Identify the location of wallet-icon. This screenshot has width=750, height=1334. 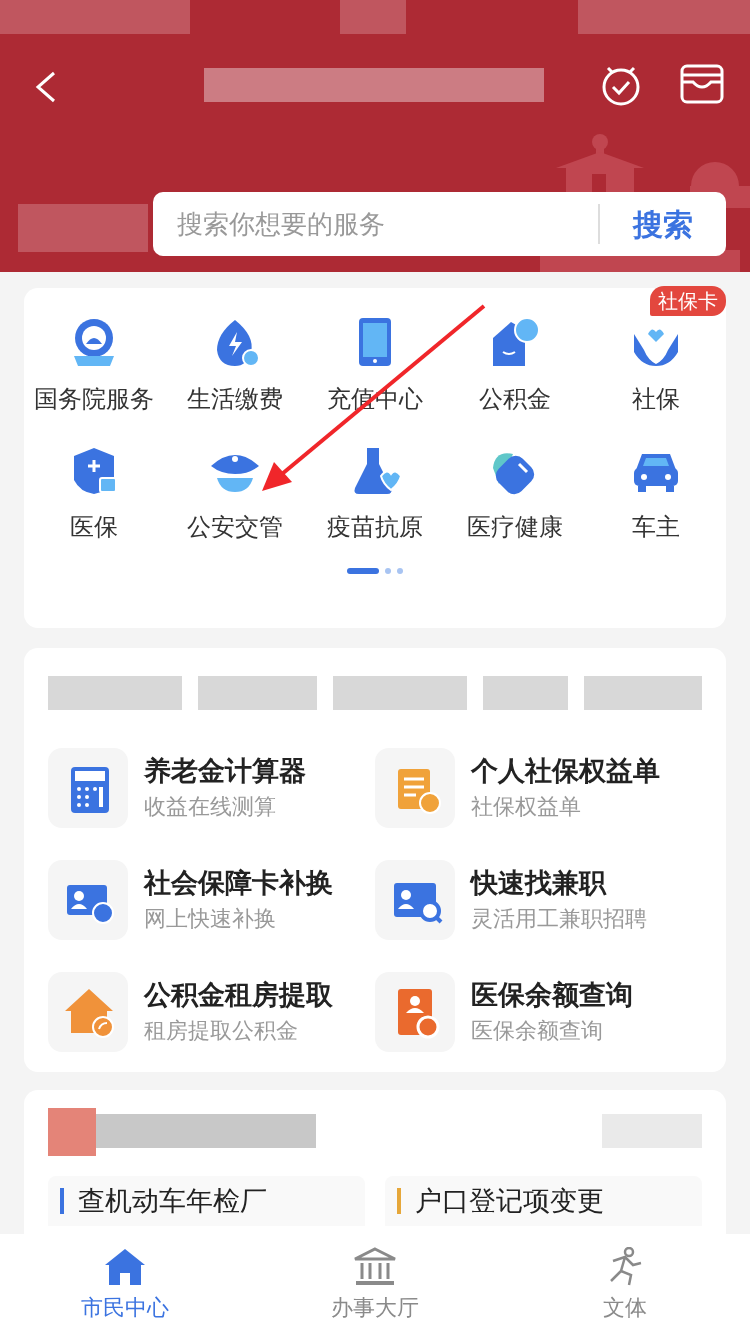
(702, 84).